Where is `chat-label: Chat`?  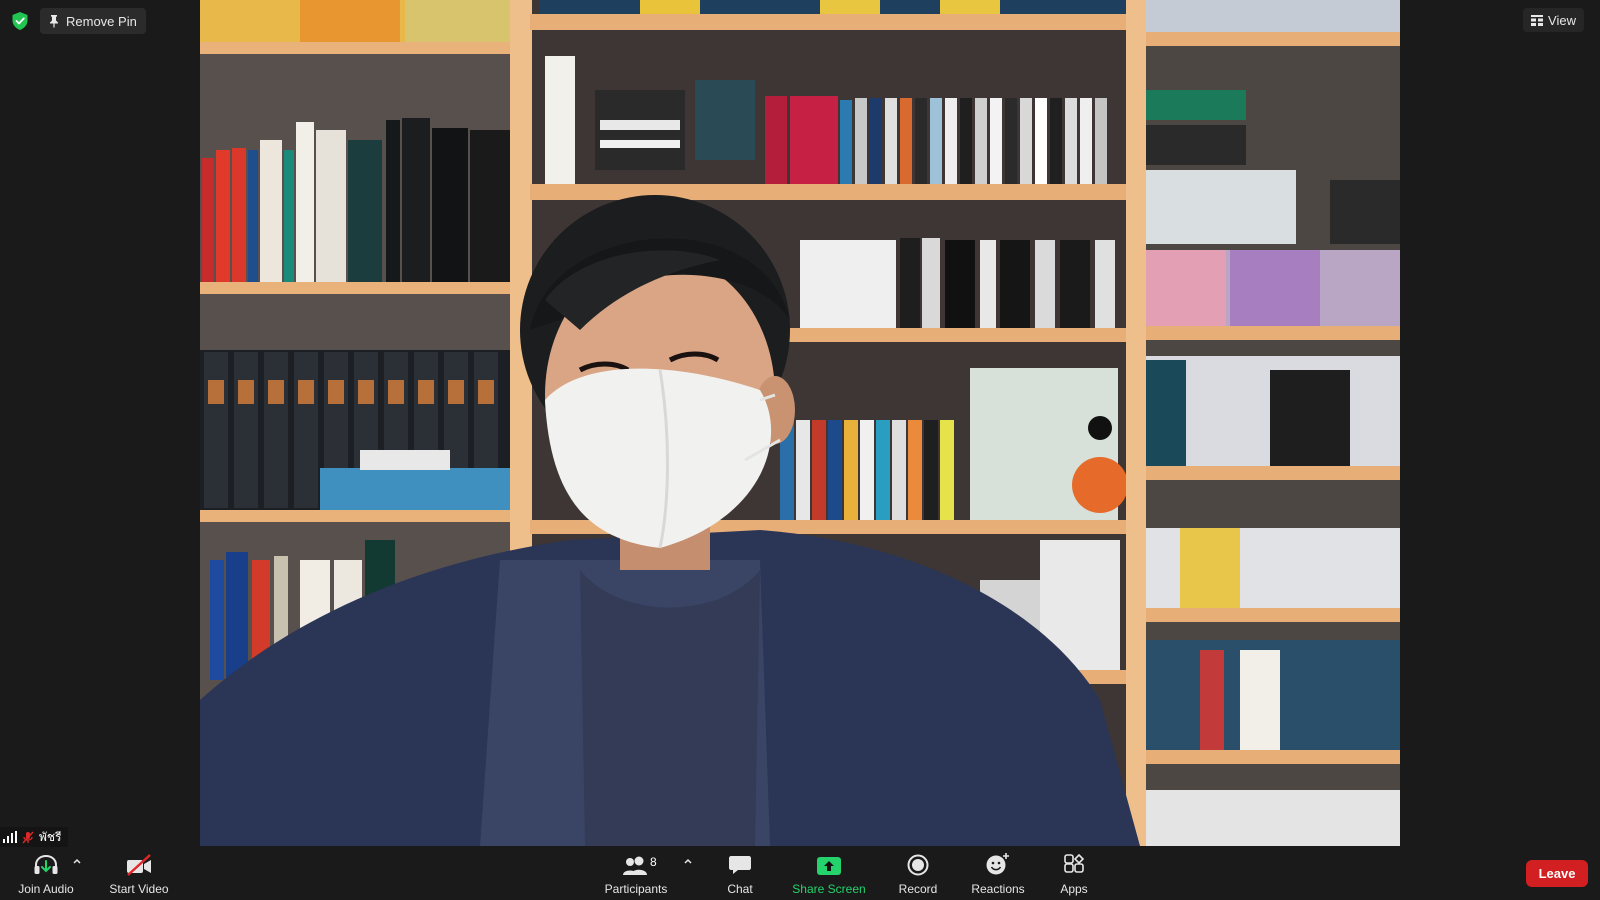
chat-label: Chat is located at coordinates (740, 889).